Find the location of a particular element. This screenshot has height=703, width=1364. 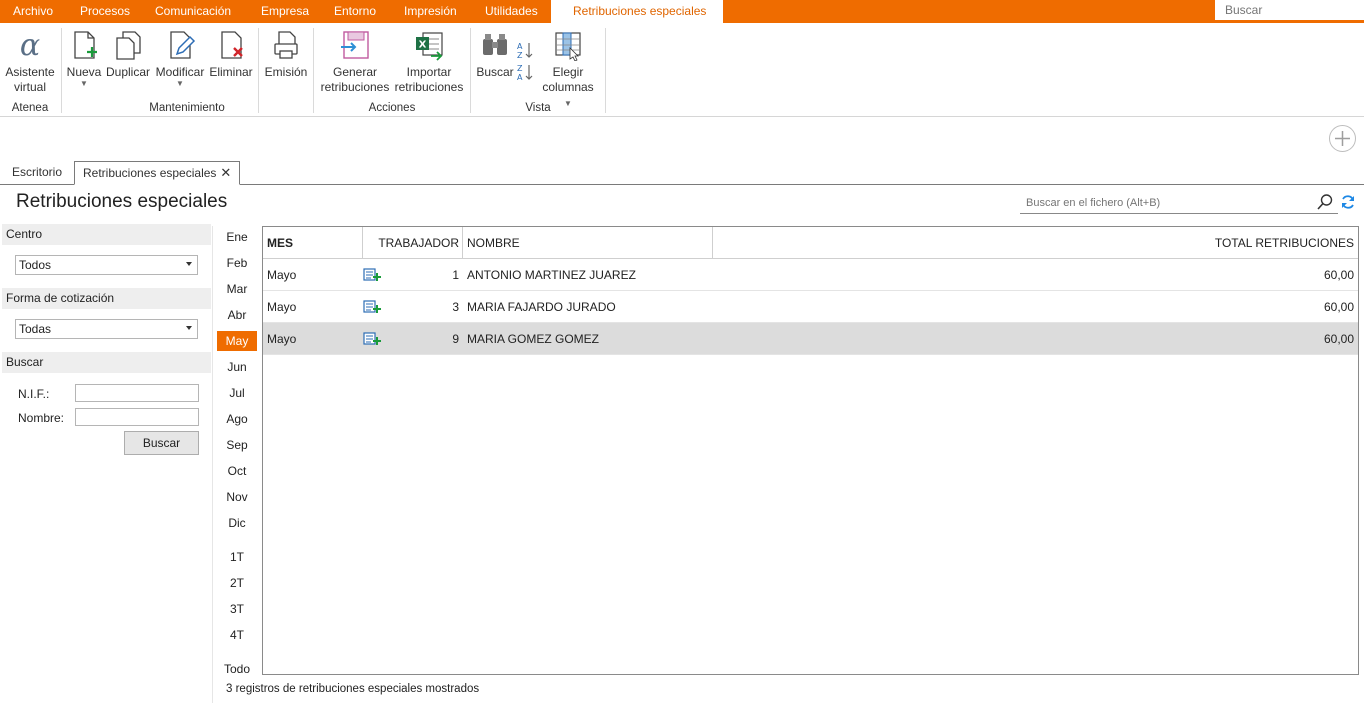

group-mantenimiento: Mantenimiento is located at coordinates (187, 108).